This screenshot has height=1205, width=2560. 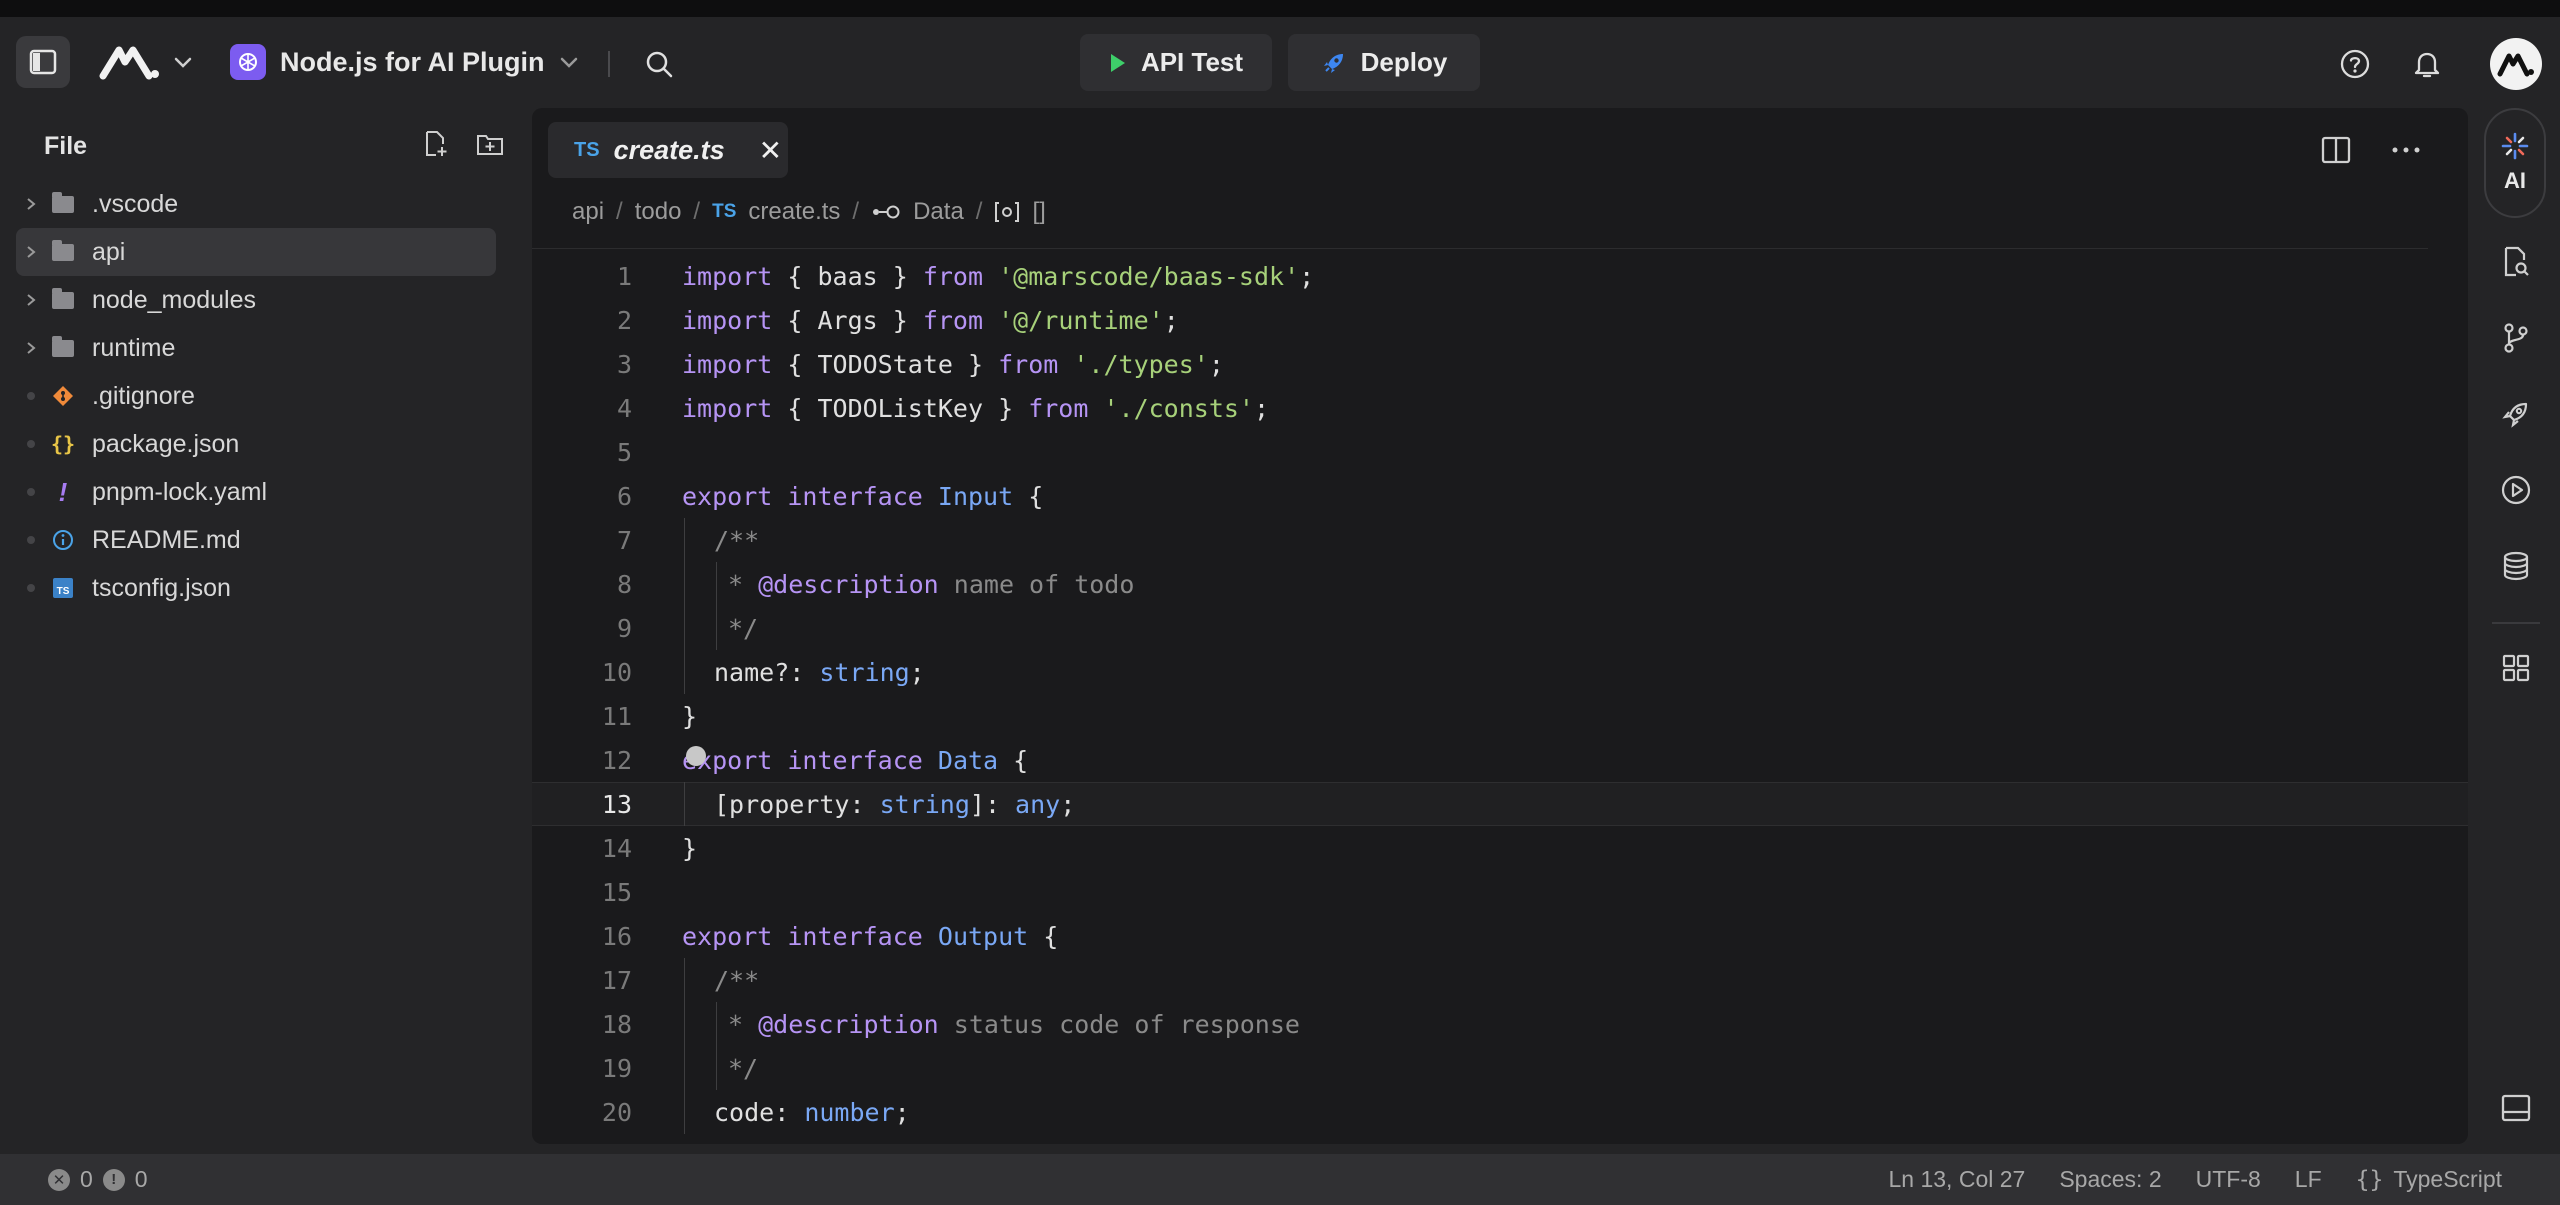 What do you see at coordinates (2427, 64) in the screenshot?
I see `notifications-button` at bounding box center [2427, 64].